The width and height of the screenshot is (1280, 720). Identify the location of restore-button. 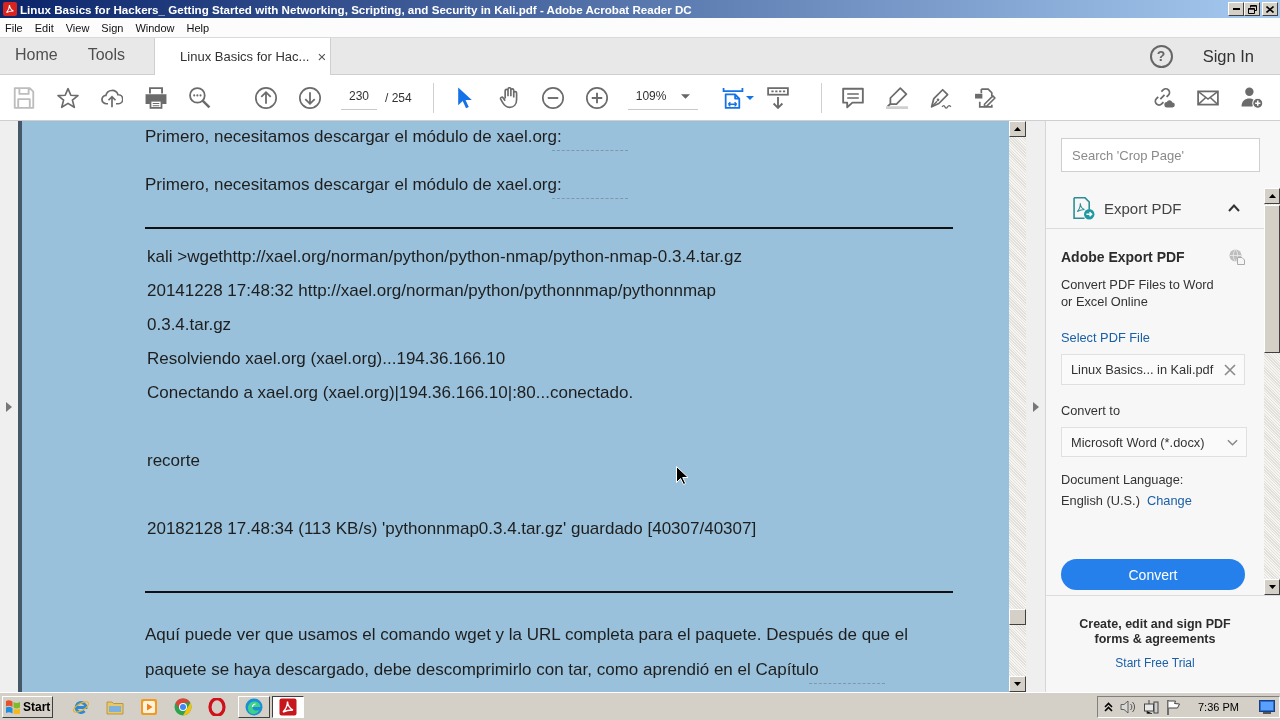
(1252, 9).